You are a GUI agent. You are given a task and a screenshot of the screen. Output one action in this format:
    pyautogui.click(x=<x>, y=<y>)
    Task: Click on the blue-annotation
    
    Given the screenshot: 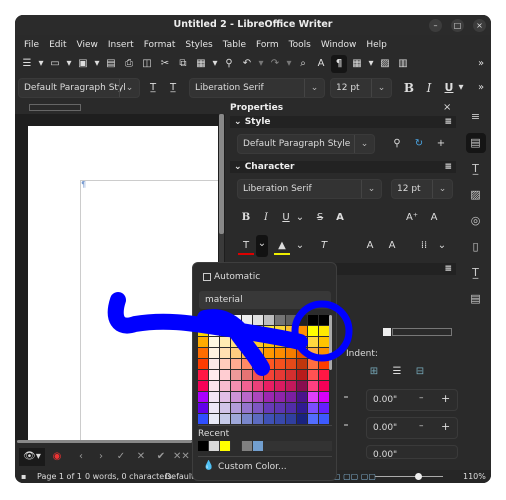 What is the action you would take?
    pyautogui.click(x=230, y=334)
    